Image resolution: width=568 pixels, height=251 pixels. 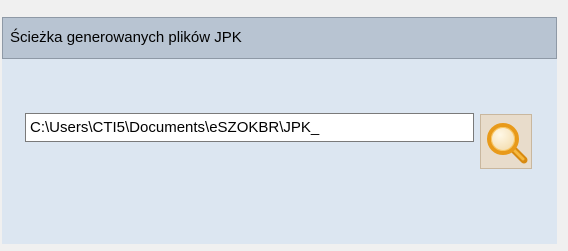 What do you see at coordinates (126, 37) in the screenshot?
I see `panel-title: Ścieżka generowanych plików JPK` at bounding box center [126, 37].